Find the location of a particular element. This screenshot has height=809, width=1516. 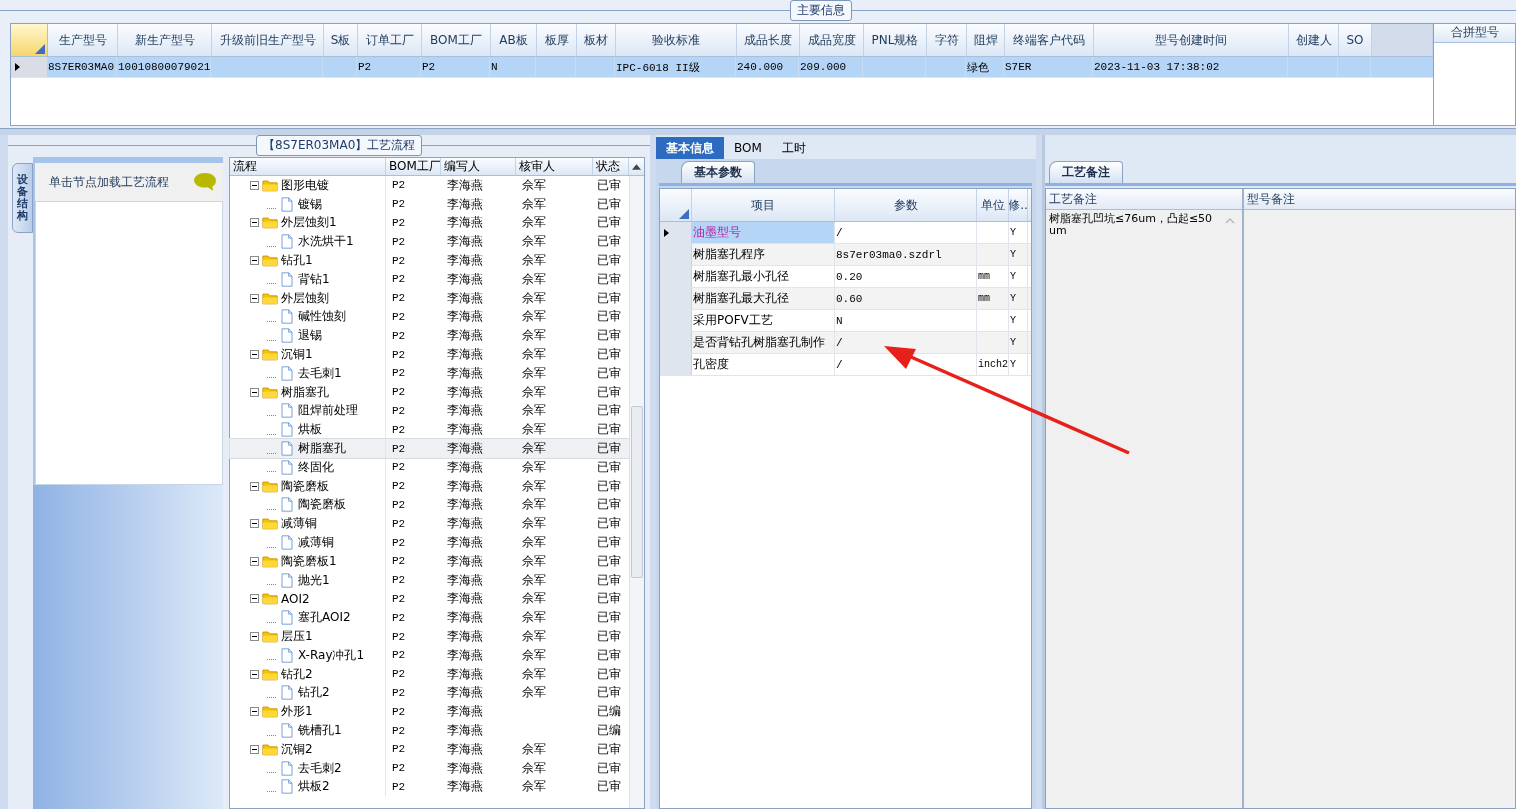

table-cell: 李海燕 is located at coordinates (465, 449).